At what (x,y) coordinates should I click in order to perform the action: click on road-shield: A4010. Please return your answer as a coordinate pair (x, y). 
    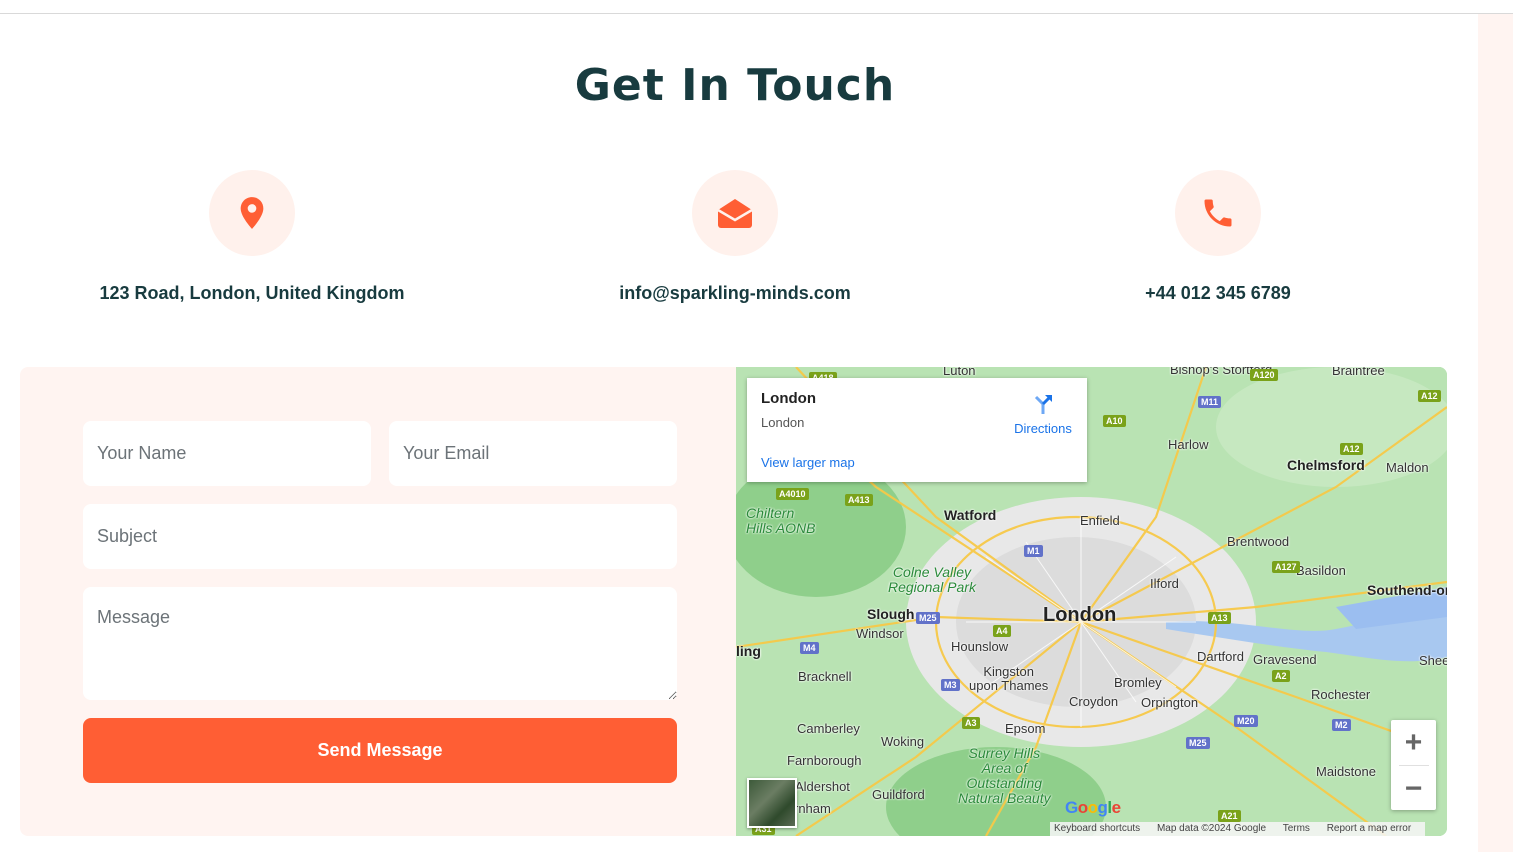
    Looking at the image, I should click on (792, 494).